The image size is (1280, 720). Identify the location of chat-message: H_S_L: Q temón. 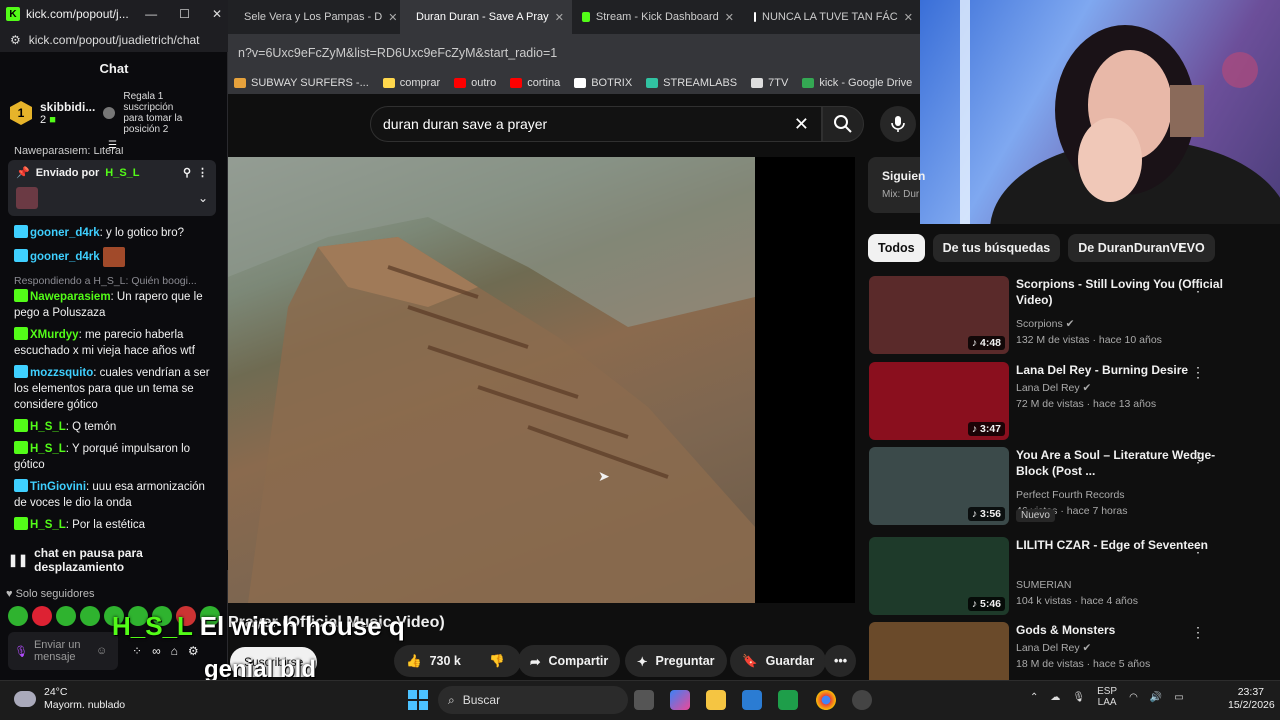
(114, 427).